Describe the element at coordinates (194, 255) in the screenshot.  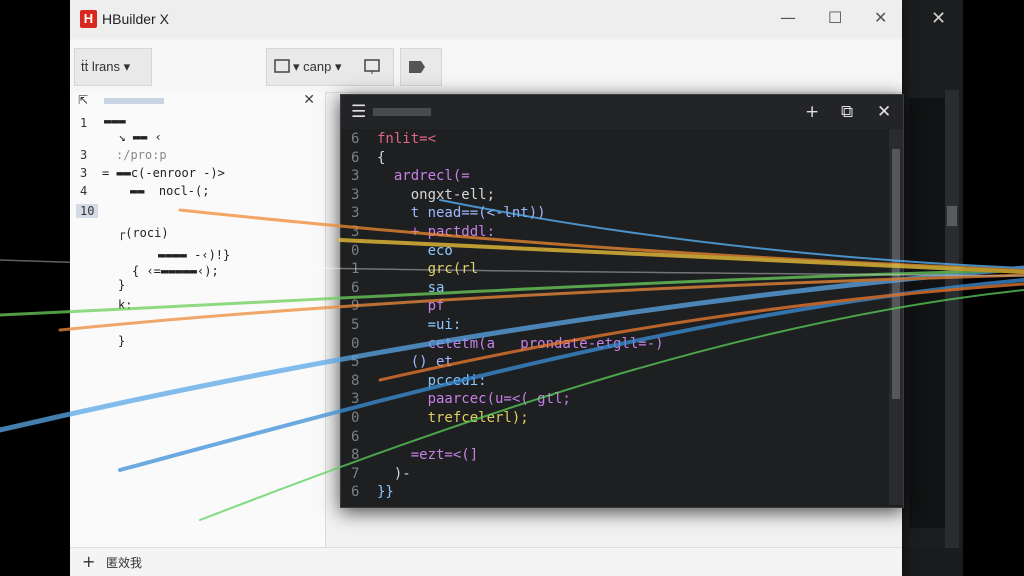
I see `code-line: ▬▬▬▬ -‹)!}` at that location.